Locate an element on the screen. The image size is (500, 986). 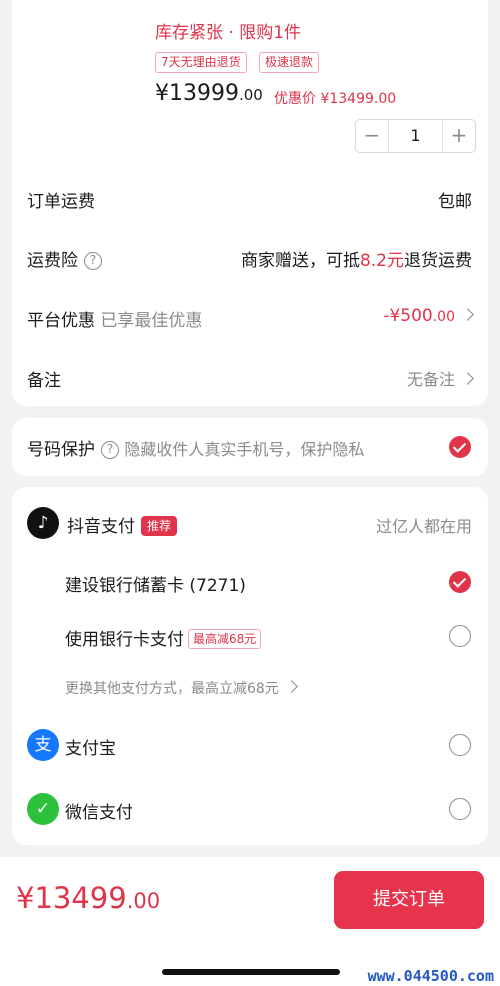
insurance-row-label: 运费险? is located at coordinates (64, 258).